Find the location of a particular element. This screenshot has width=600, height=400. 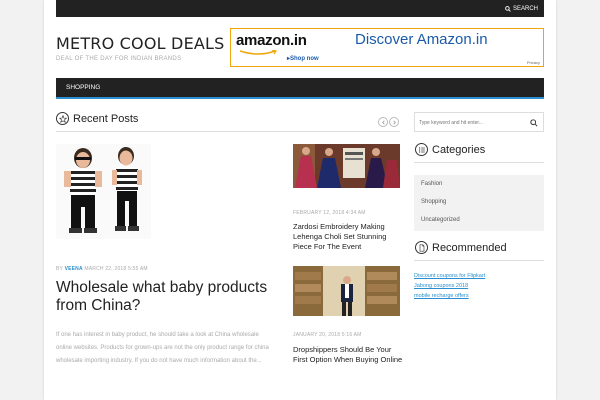

post-date: MARCH 22, 2018 5:55 AM is located at coordinates (116, 269).